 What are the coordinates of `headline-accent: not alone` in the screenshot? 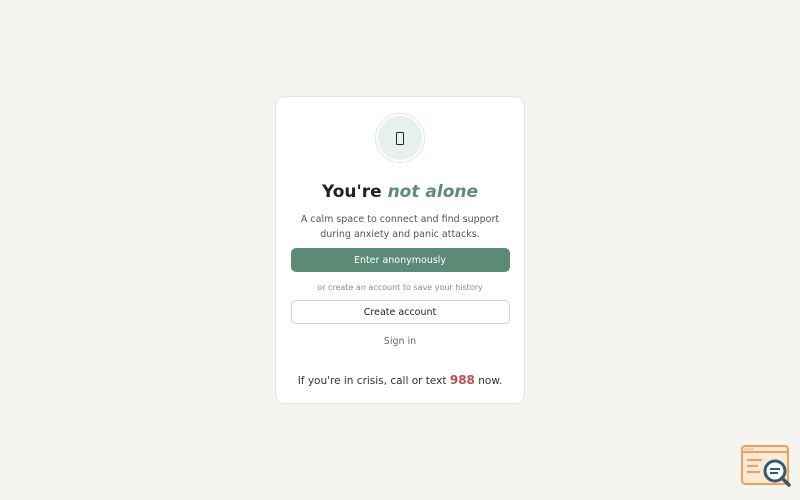 It's located at (432, 192).